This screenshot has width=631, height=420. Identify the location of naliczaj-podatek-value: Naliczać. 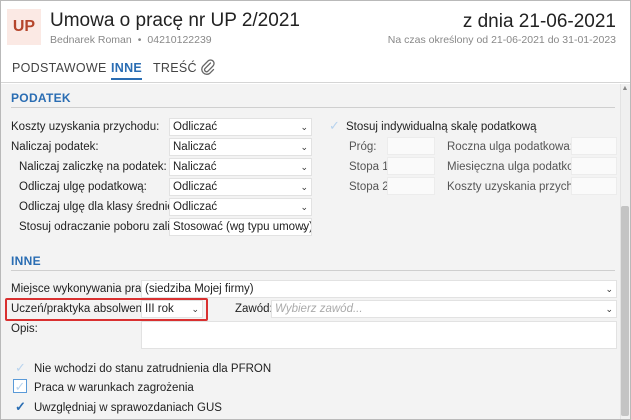
(195, 147).